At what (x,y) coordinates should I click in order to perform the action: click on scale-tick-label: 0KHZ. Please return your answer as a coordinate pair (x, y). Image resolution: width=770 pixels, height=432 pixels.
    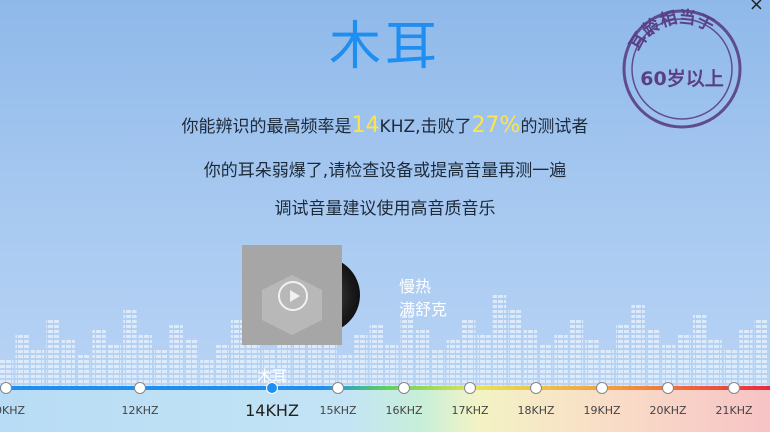
    Looking at the image, I should click on (13, 410).